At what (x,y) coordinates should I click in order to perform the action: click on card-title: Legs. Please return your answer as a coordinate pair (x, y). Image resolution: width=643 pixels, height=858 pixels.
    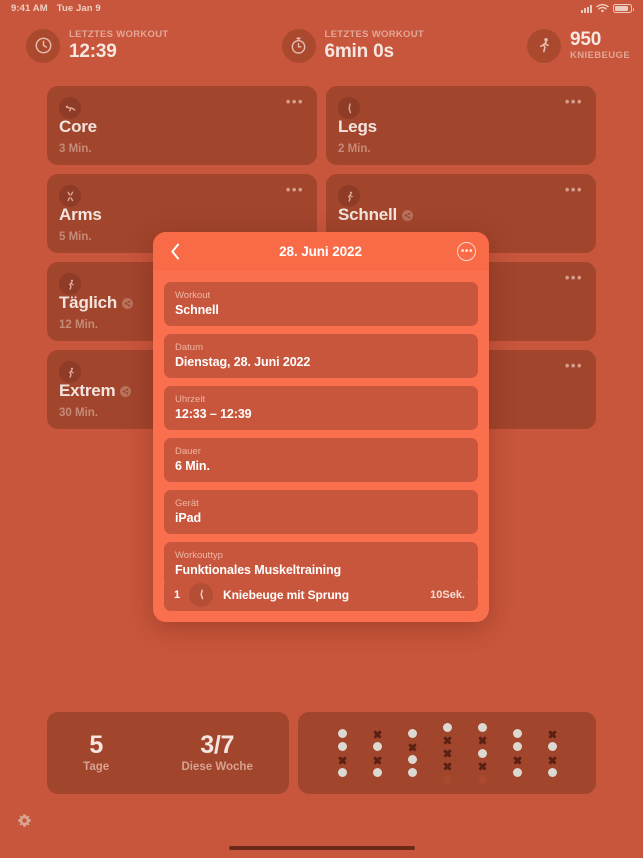
    Looking at the image, I should click on (357, 127).